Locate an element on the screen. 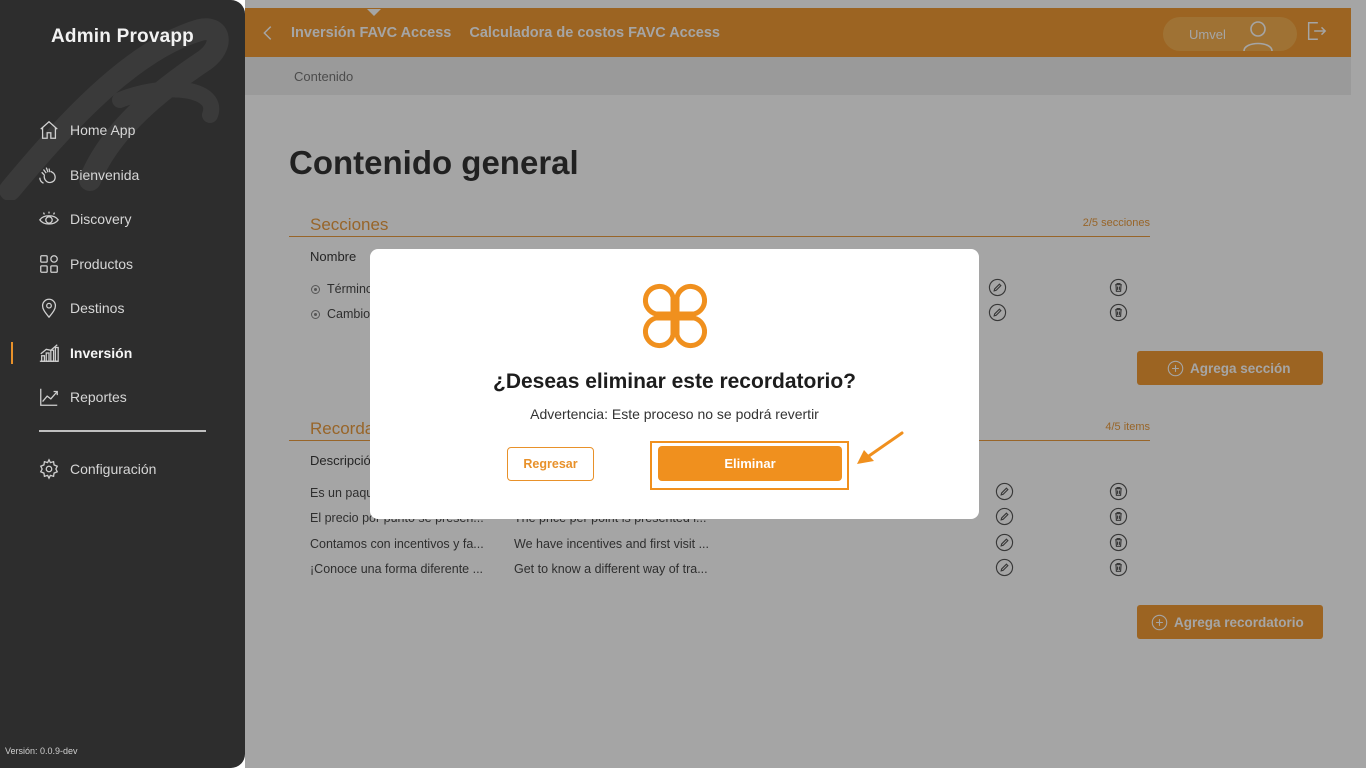 This screenshot has height=768, width=1366. sidebar-item-label: Configuración is located at coordinates (113, 469).